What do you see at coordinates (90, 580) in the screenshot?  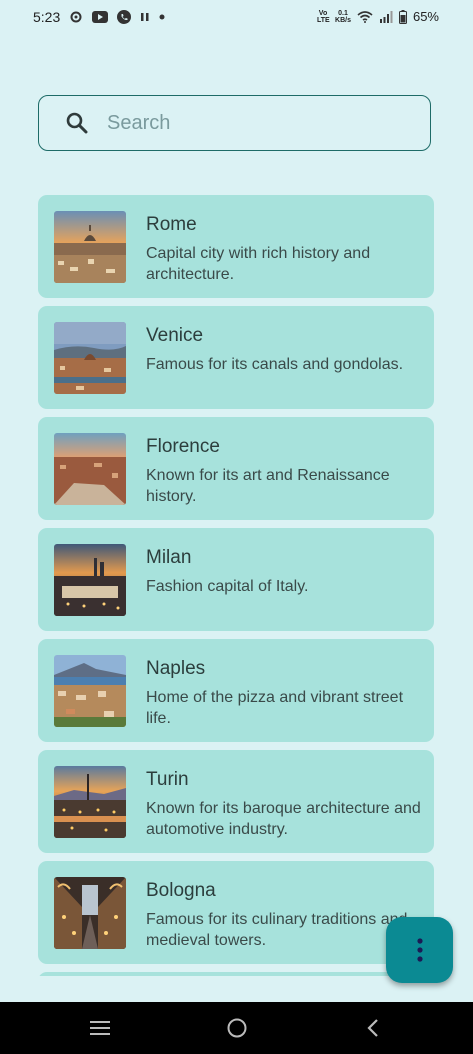 I see `city-image-milan` at bounding box center [90, 580].